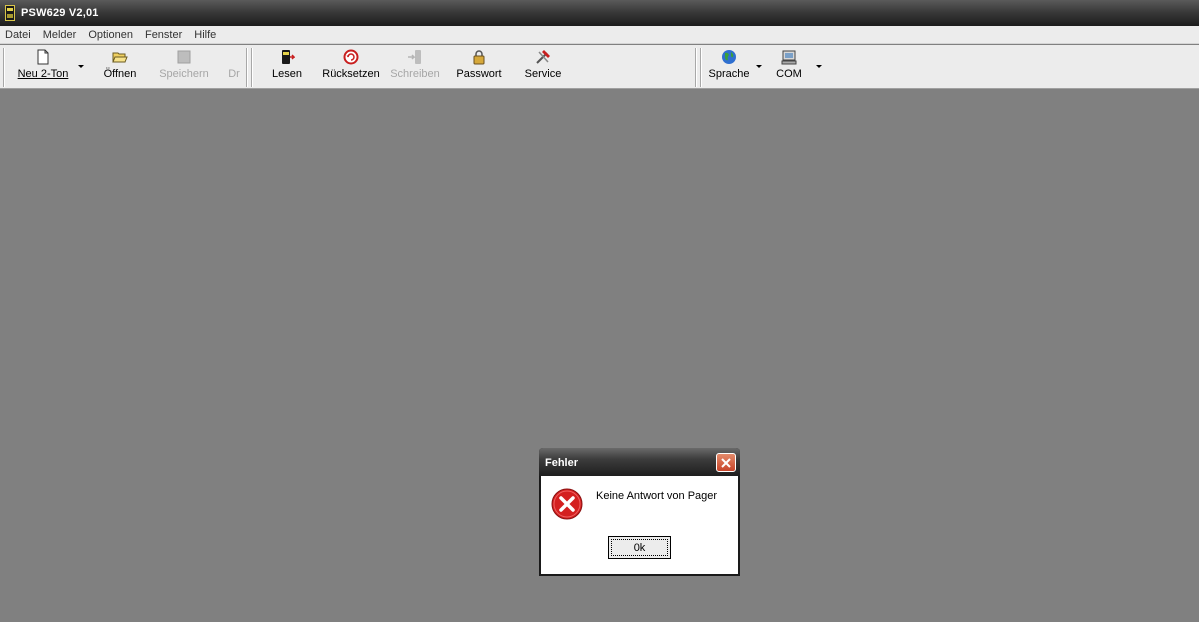 This screenshot has width=1199, height=622. Describe the element at coordinates (729, 57) in the screenshot. I see `globe-icon` at that location.